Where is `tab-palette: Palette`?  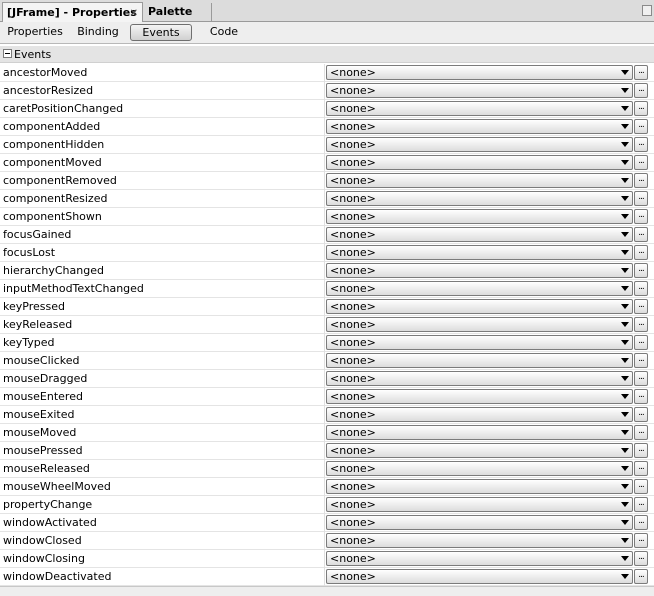
tab-palette: Palette is located at coordinates (177, 12).